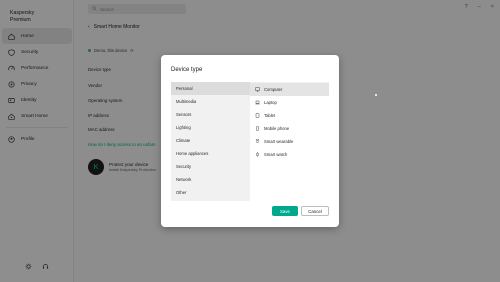 The height and width of the screenshot is (282, 500). I want to click on device-option-label: Tablet, so click(270, 115).